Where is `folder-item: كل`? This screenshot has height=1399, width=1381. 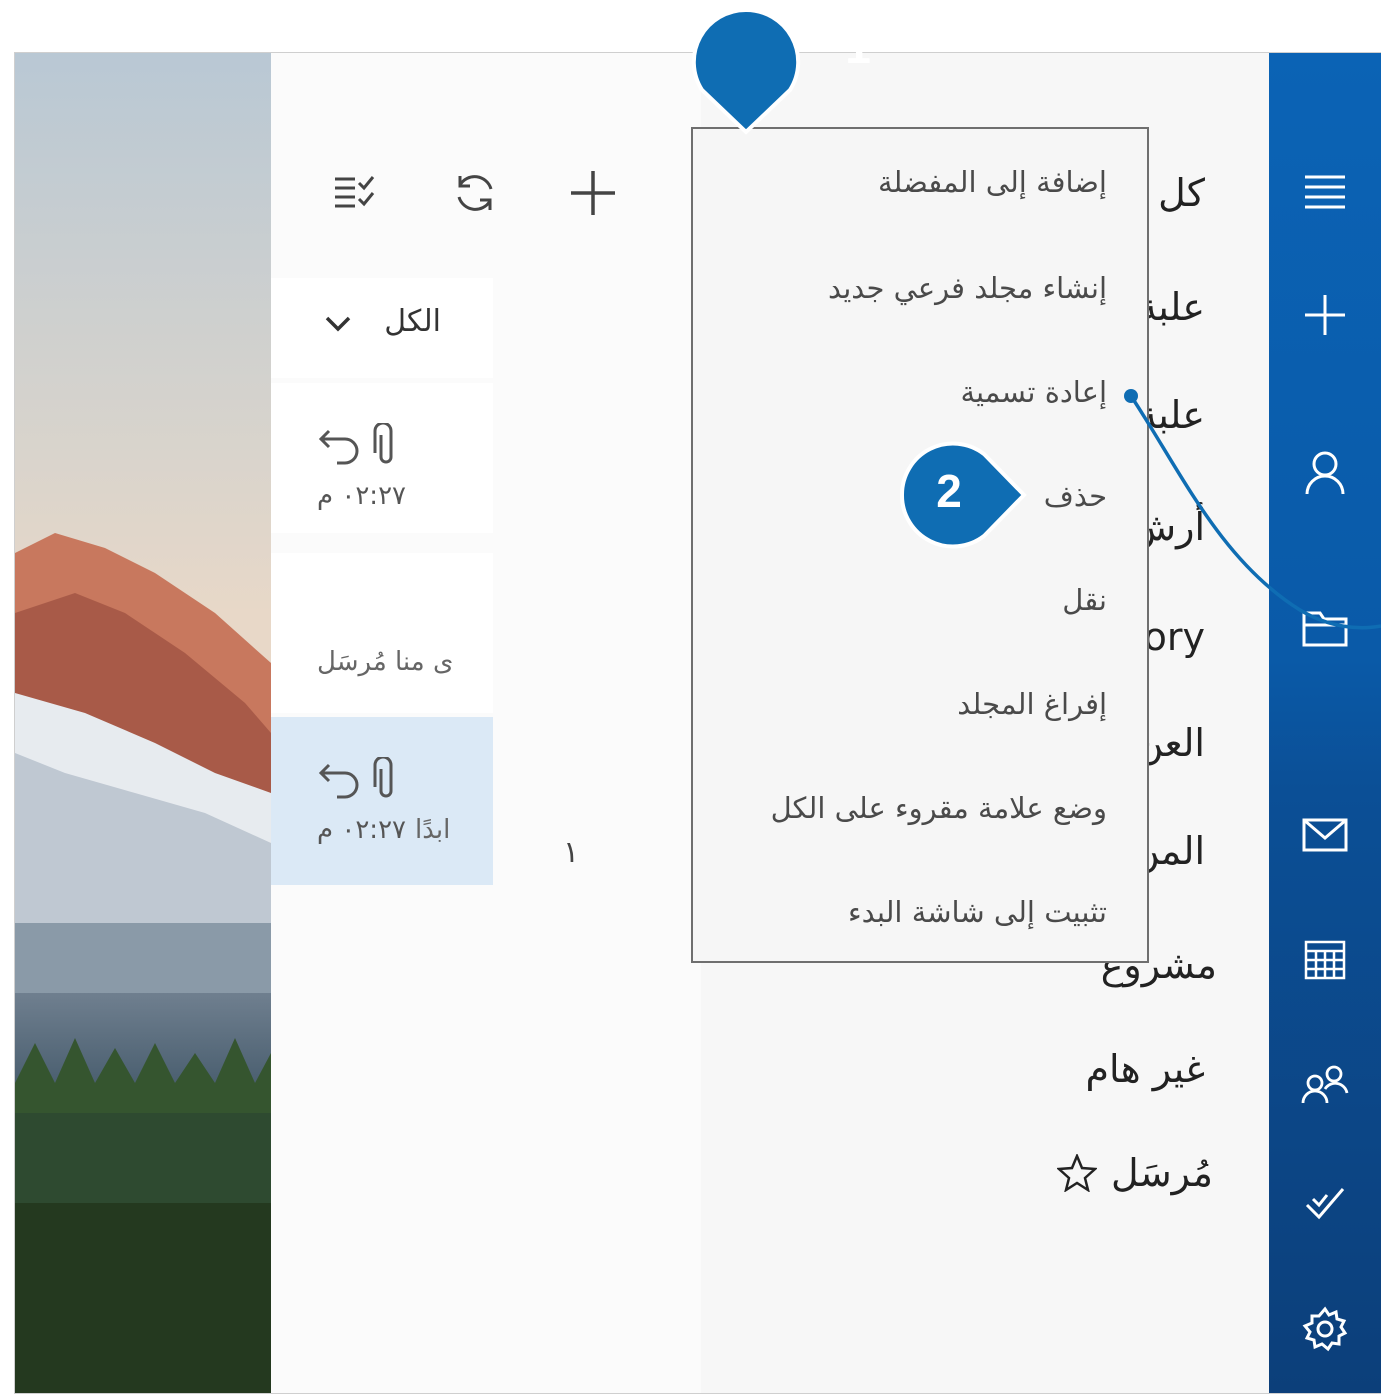 folder-item: كل is located at coordinates (1181, 193).